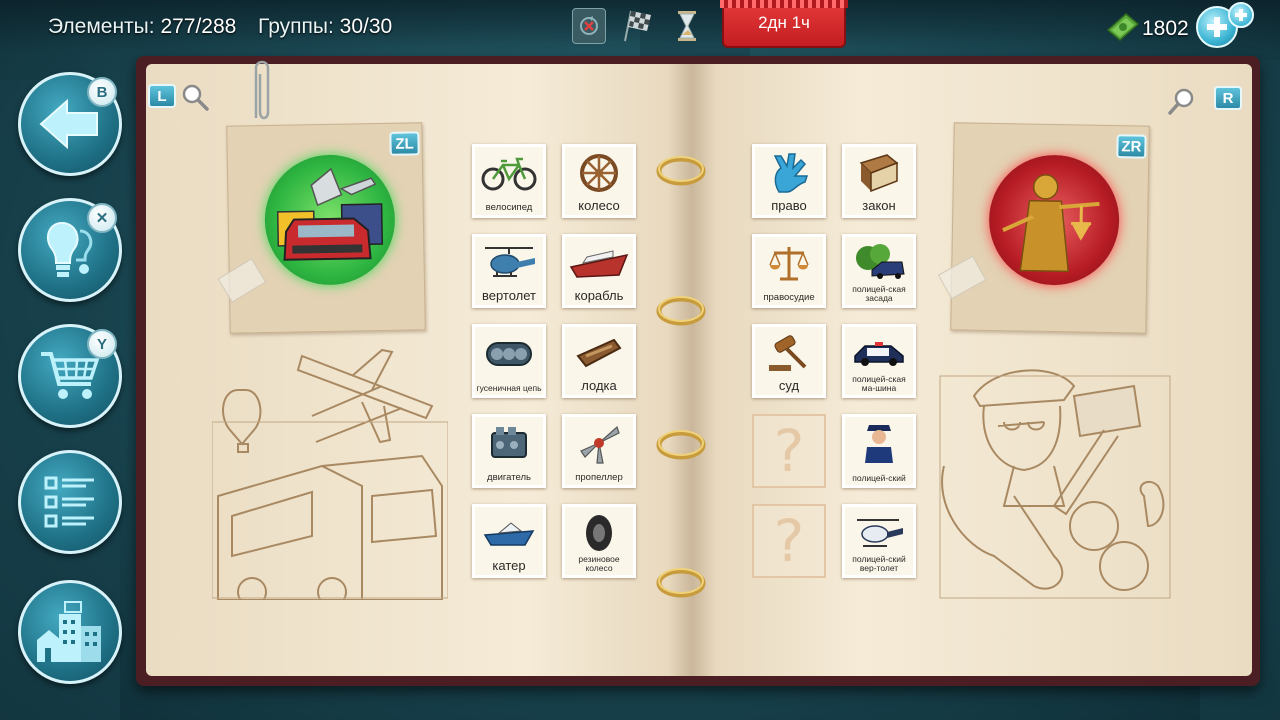 This screenshot has width=1280, height=720. I want to click on police-ambush-icon, so click(880, 261).